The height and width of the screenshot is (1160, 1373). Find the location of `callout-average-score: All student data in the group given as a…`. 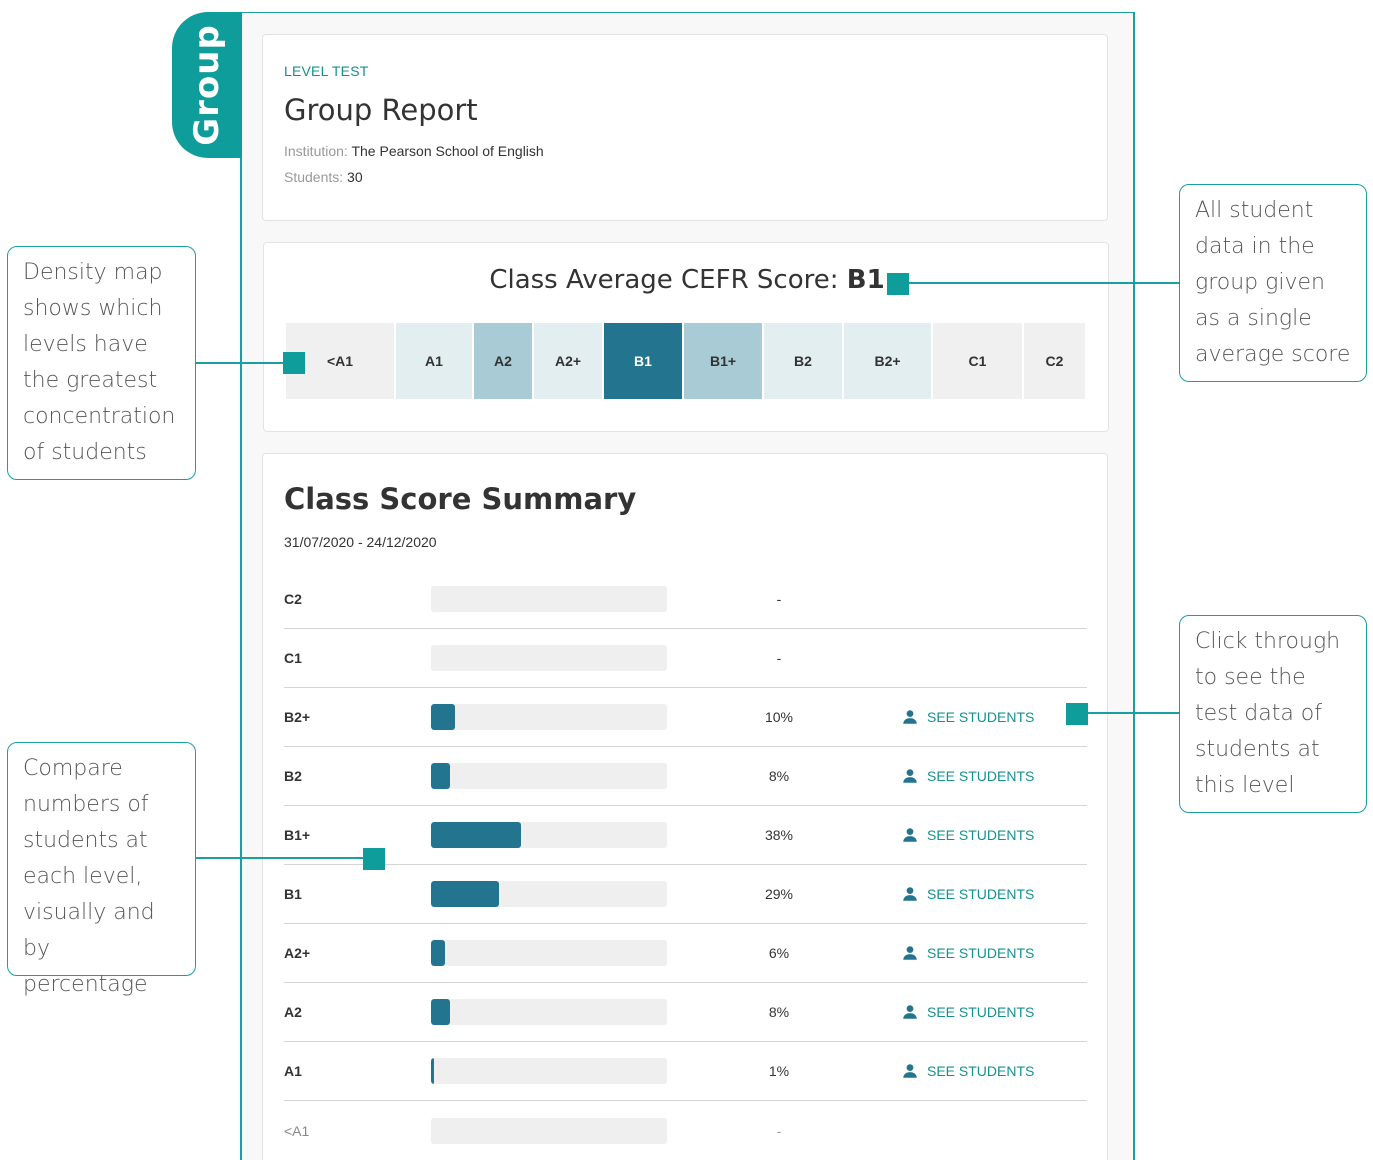

callout-average-score: All student data in the group given as a… is located at coordinates (1273, 283).